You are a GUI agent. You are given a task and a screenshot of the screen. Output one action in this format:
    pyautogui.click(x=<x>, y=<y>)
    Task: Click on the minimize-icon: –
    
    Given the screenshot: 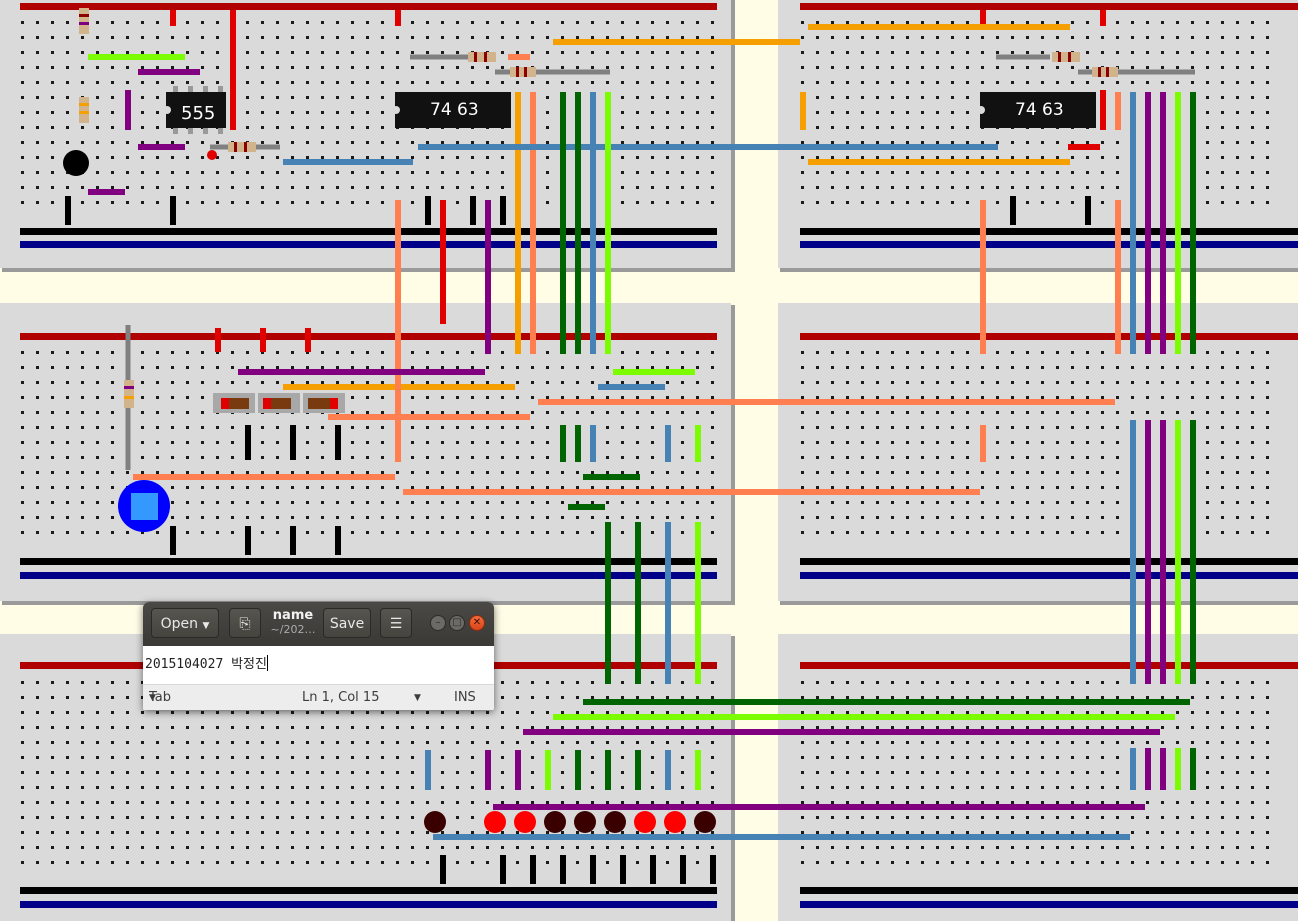 What is the action you would take?
    pyautogui.click(x=438, y=622)
    